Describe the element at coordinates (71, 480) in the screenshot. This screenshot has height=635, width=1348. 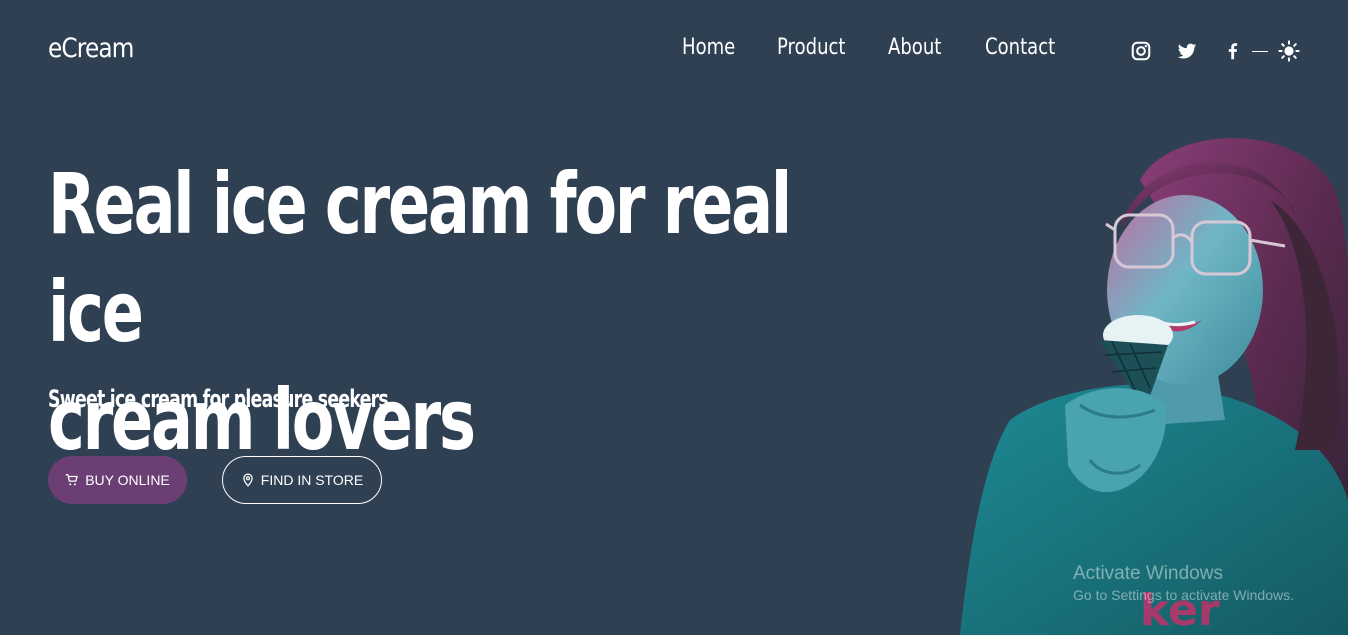
I see `cart-icon` at that location.